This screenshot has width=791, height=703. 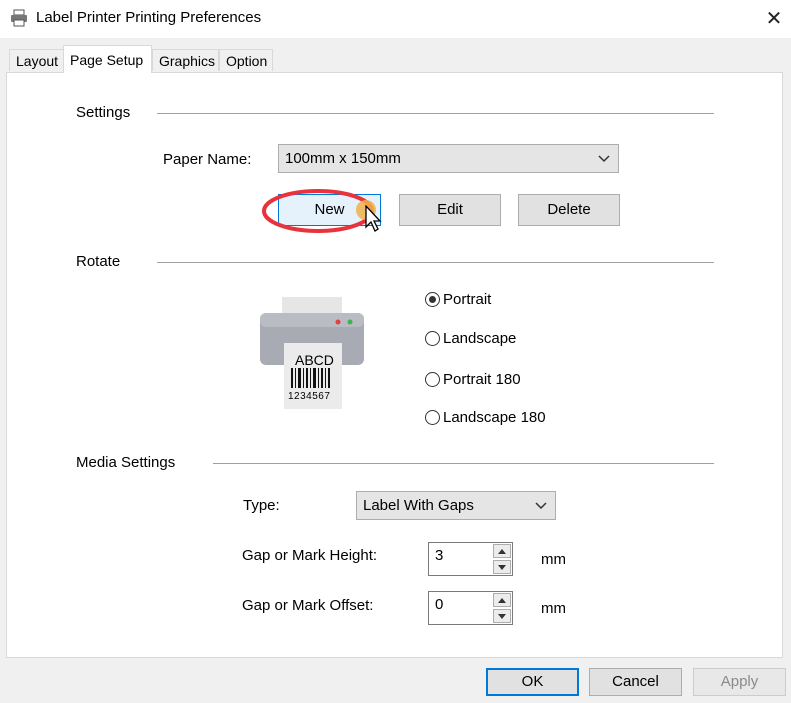 I want to click on radio-label: Landscape 180, so click(x=494, y=417).